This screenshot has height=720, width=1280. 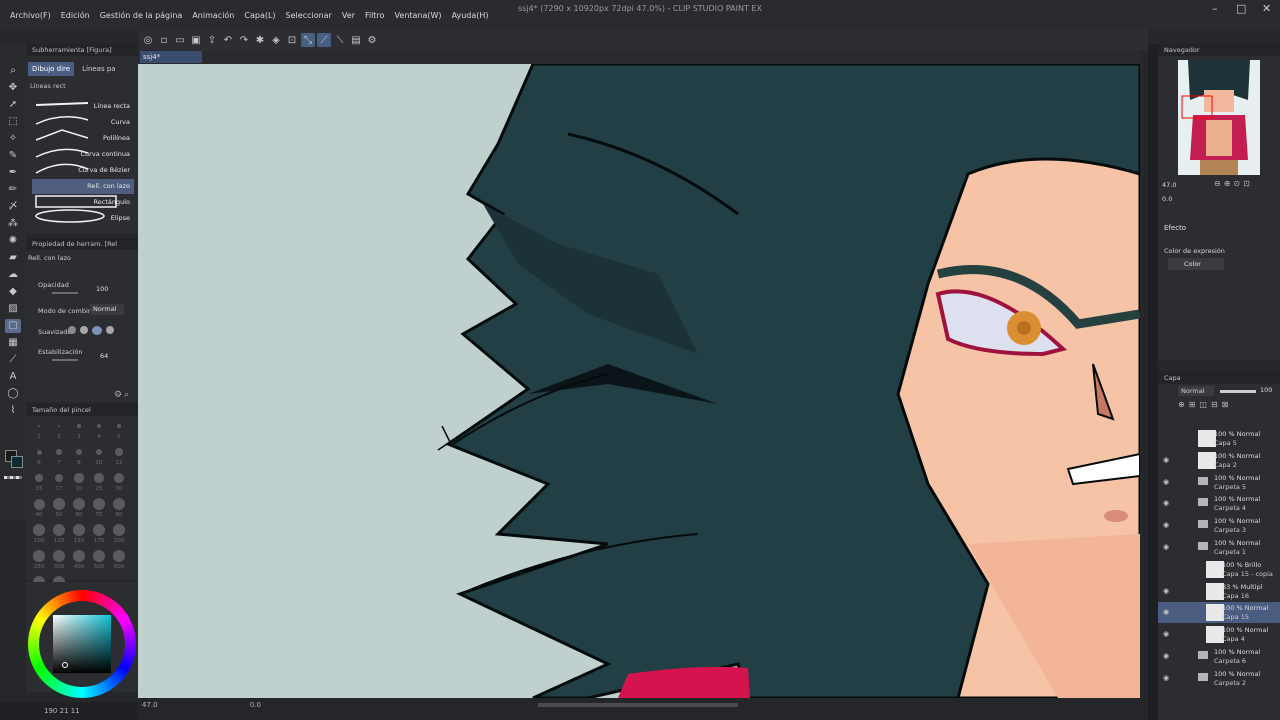 I want to click on brush-size-option: 2, so click(x=59, y=431).